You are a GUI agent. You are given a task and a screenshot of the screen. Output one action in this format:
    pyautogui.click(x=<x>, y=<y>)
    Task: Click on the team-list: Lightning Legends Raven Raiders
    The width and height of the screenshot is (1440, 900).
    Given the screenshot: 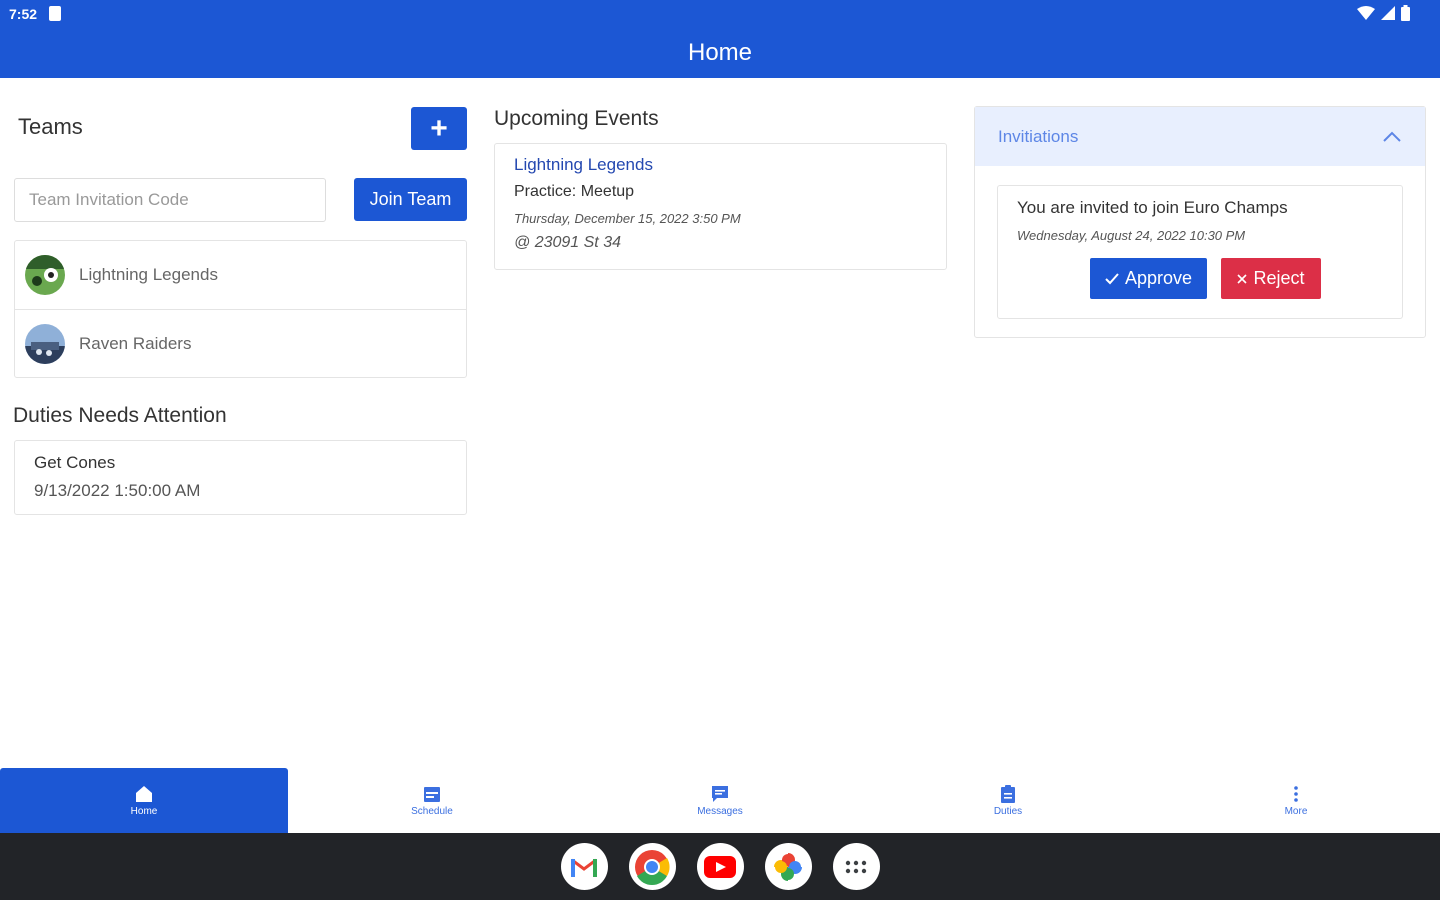 What is the action you would take?
    pyautogui.click(x=240, y=309)
    